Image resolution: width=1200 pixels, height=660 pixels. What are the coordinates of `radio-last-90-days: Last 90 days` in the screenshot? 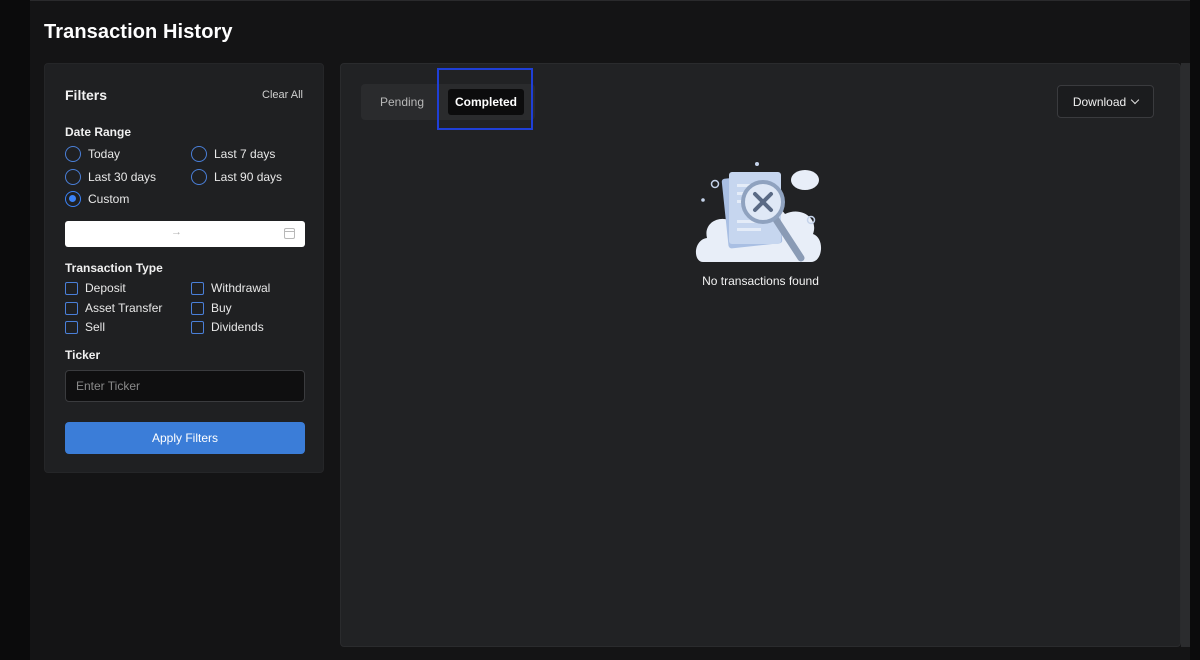 It's located at (236, 177).